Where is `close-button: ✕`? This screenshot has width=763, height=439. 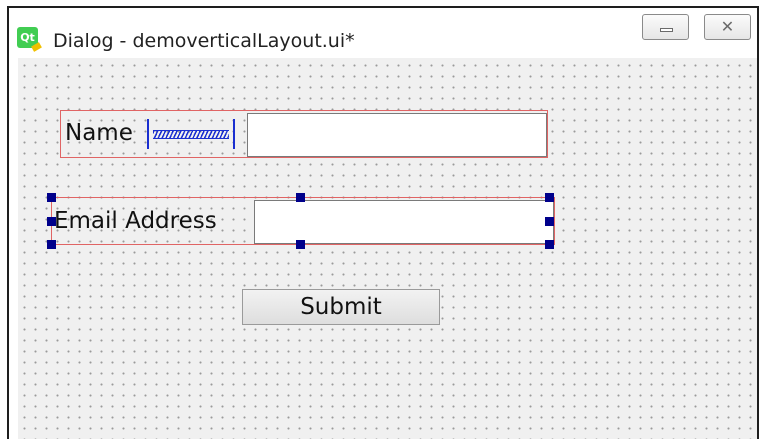
close-button: ✕ is located at coordinates (727, 27).